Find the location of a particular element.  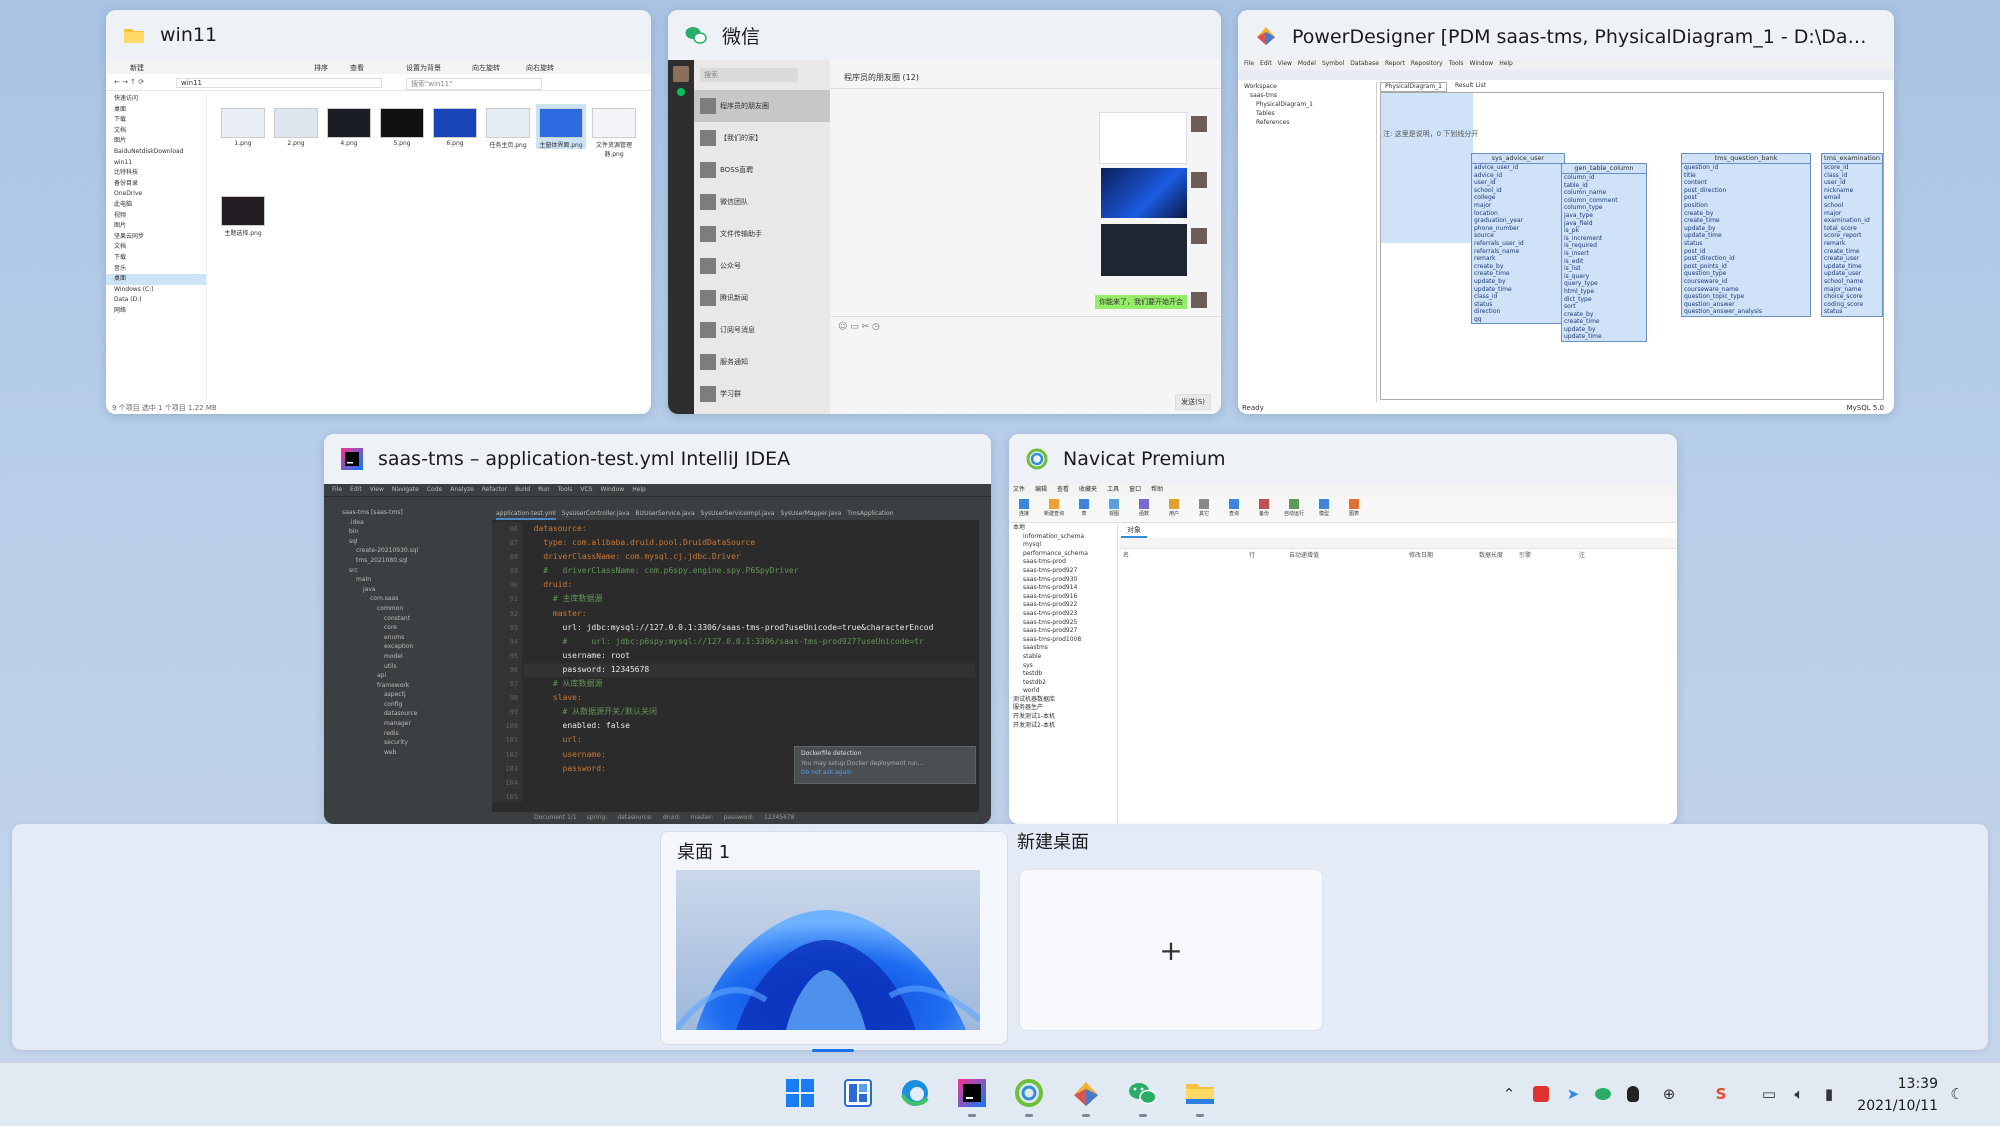

toolbar-button: 模型 is located at coordinates (1324, 509).